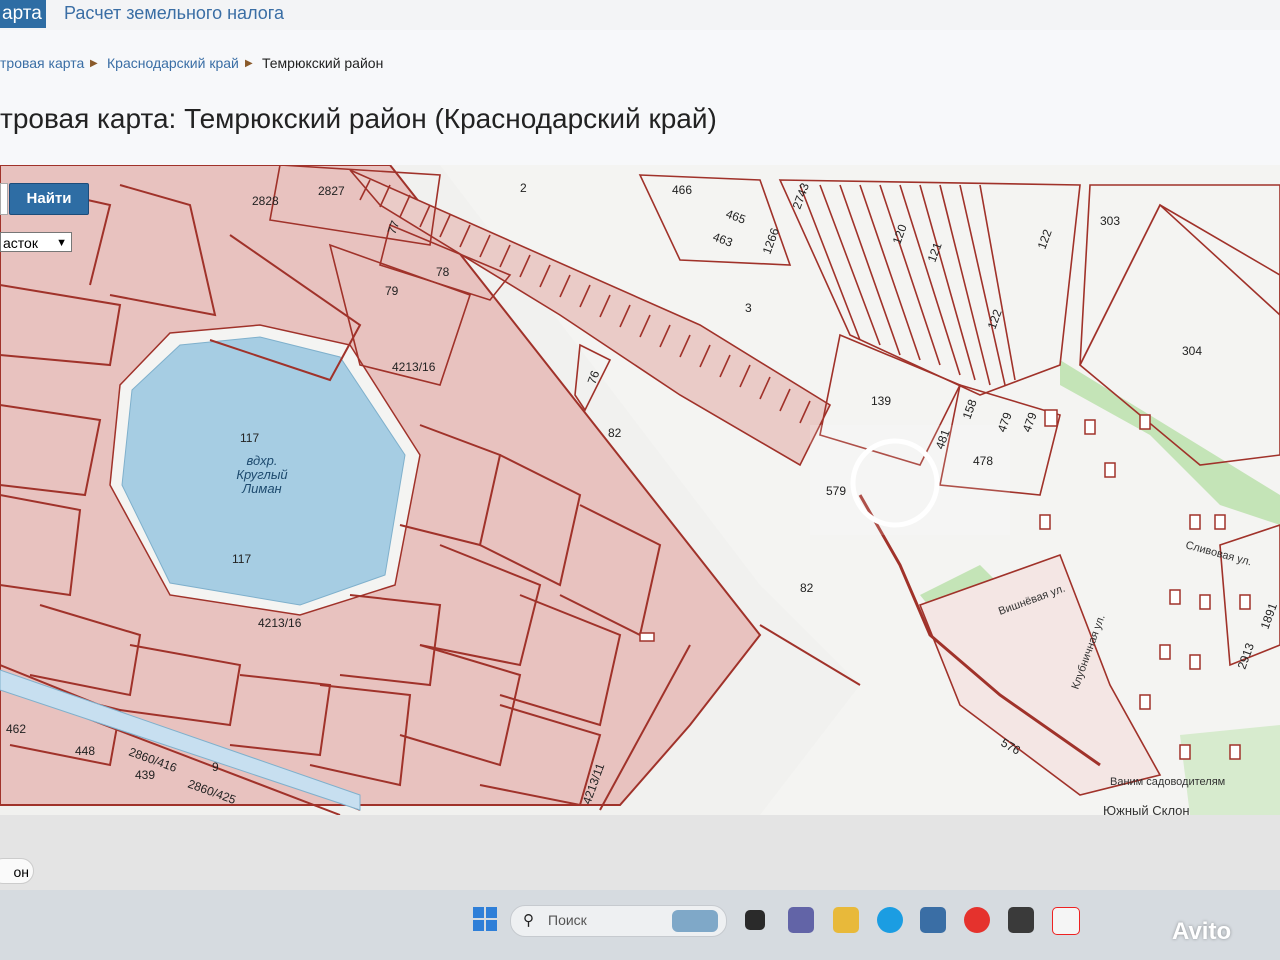  What do you see at coordinates (265, 201) in the screenshot?
I see `parcel-label: 2828` at bounding box center [265, 201].